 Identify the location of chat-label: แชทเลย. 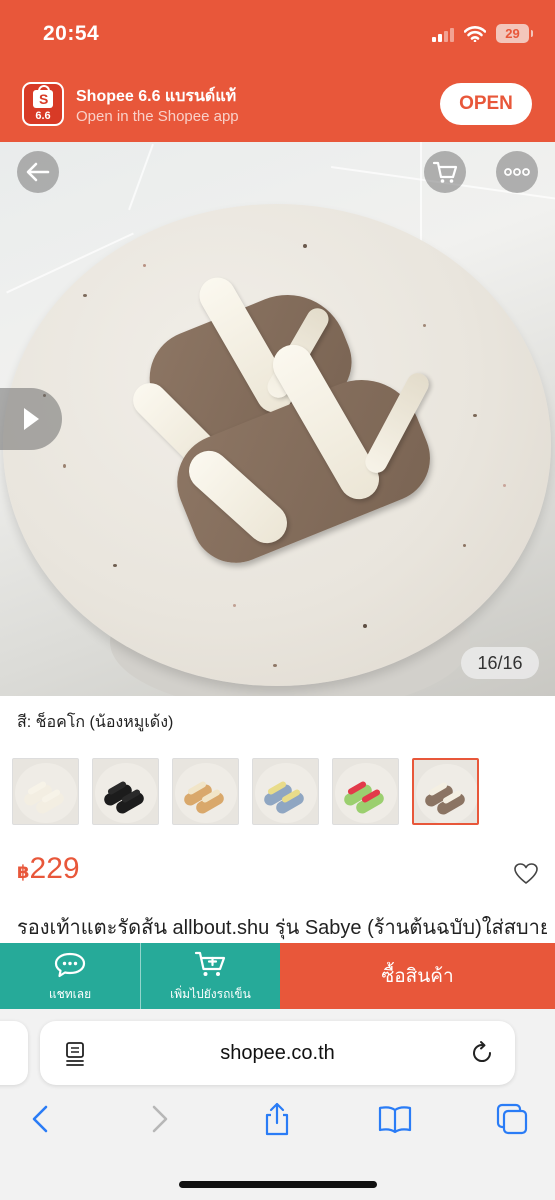
(70, 994).